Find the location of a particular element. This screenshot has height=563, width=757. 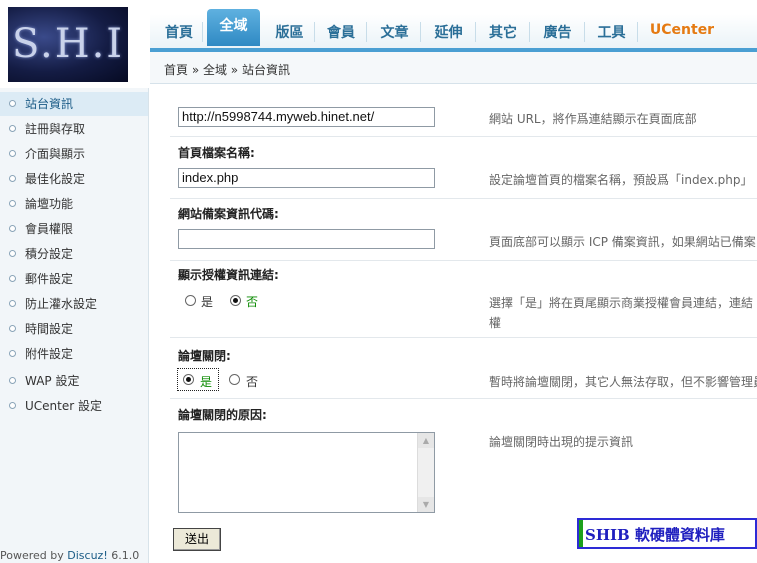

closed-no-radio is located at coordinates (234, 379).